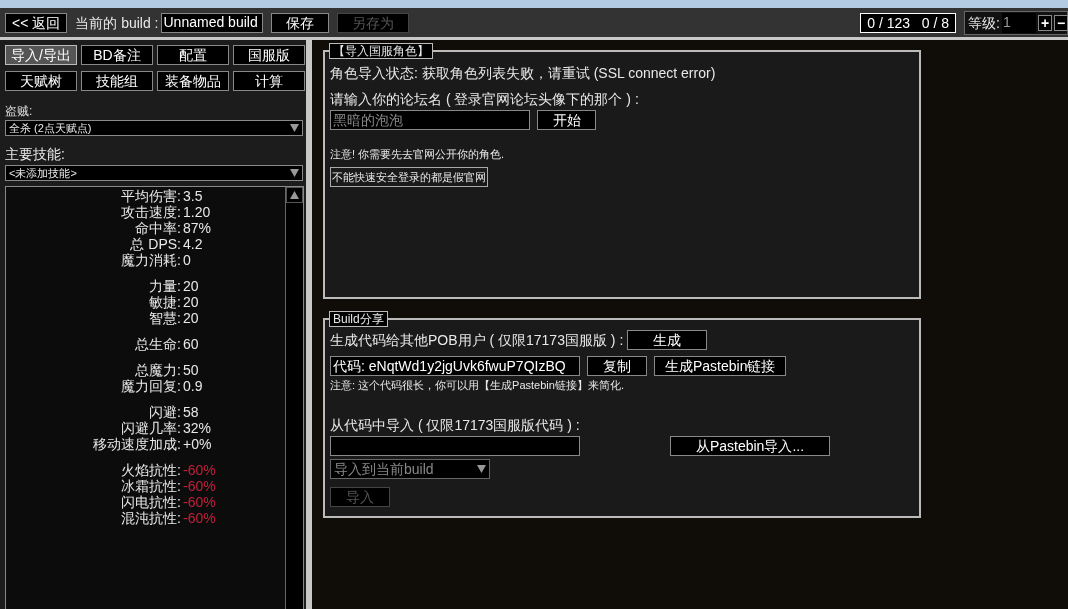 Image resolution: width=1068 pixels, height=609 pixels. Describe the element at coordinates (19, 111) in the screenshot. I see `class-label: 盗贼:` at that location.